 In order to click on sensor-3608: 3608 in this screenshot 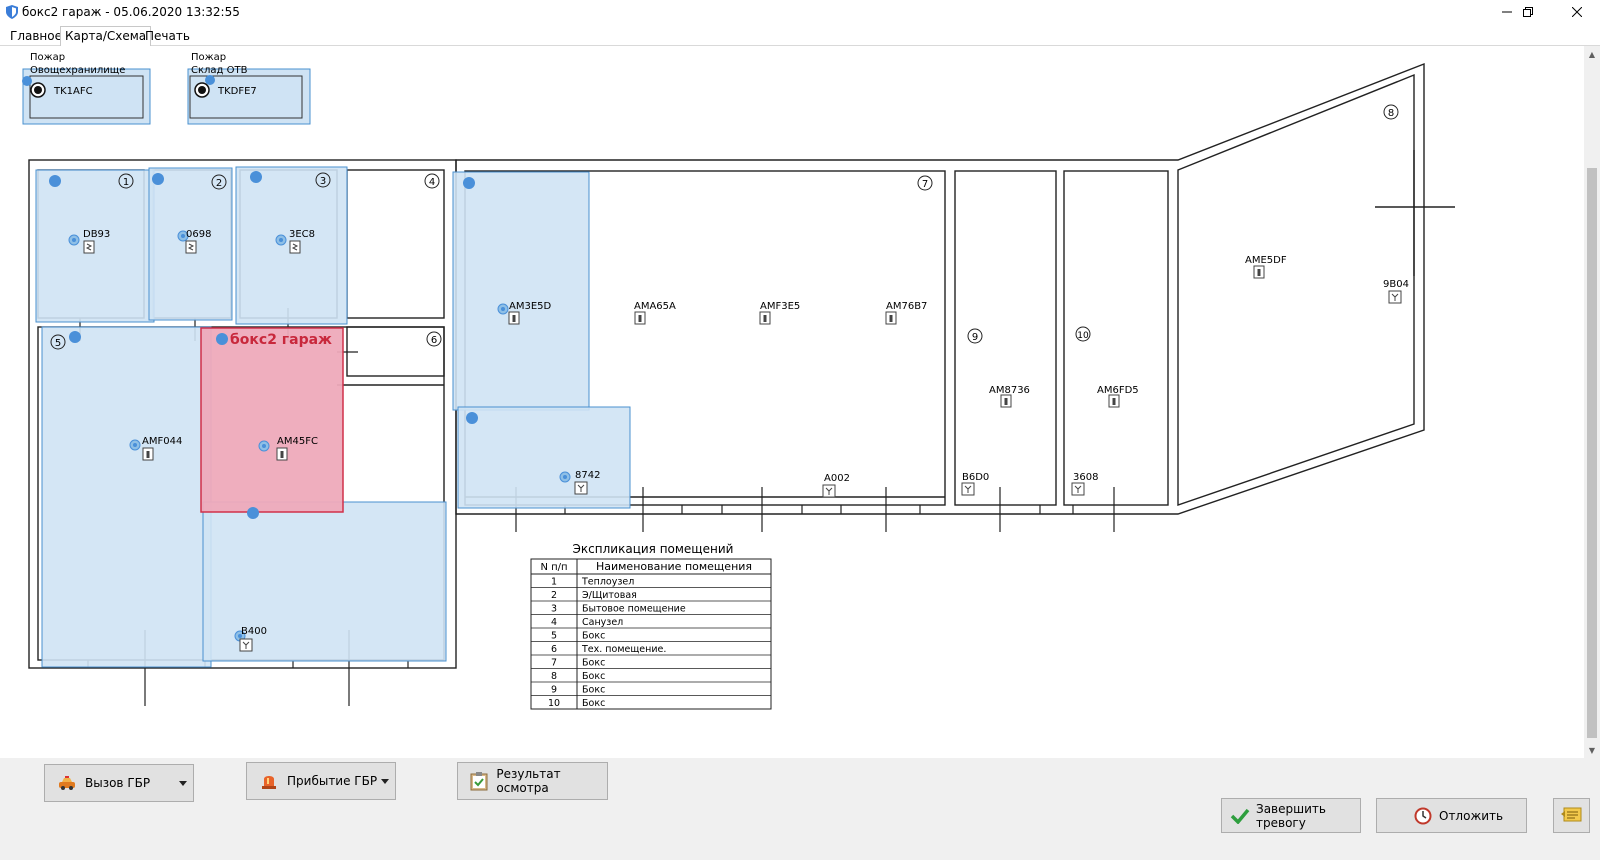, I will do `click(1084, 484)`.